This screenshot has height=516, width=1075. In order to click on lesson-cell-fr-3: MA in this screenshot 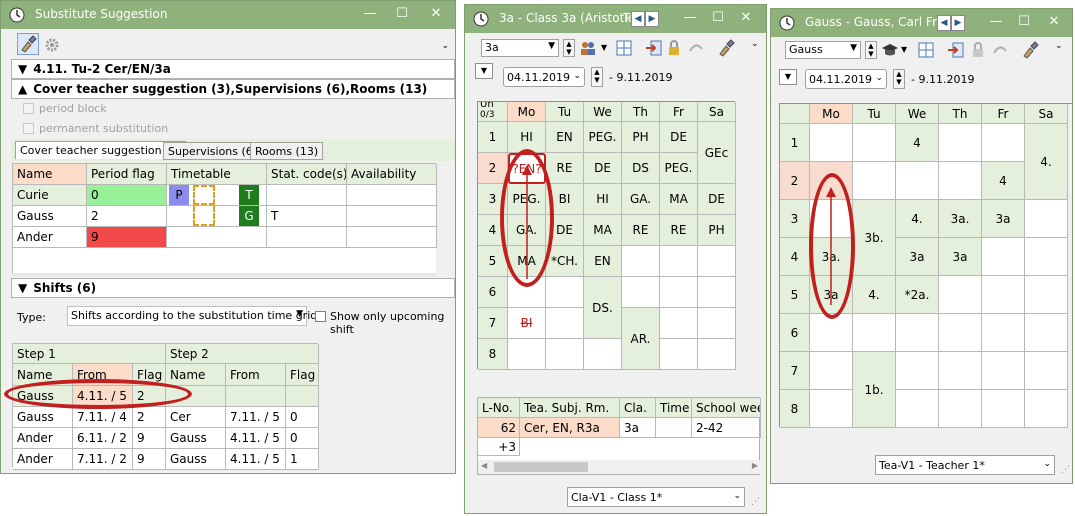, I will do `click(679, 199)`.